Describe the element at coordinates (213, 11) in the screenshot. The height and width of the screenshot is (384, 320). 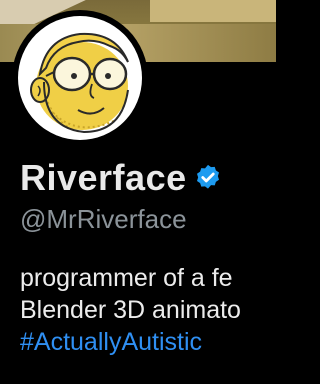
I see `banner-wood-plank` at that location.